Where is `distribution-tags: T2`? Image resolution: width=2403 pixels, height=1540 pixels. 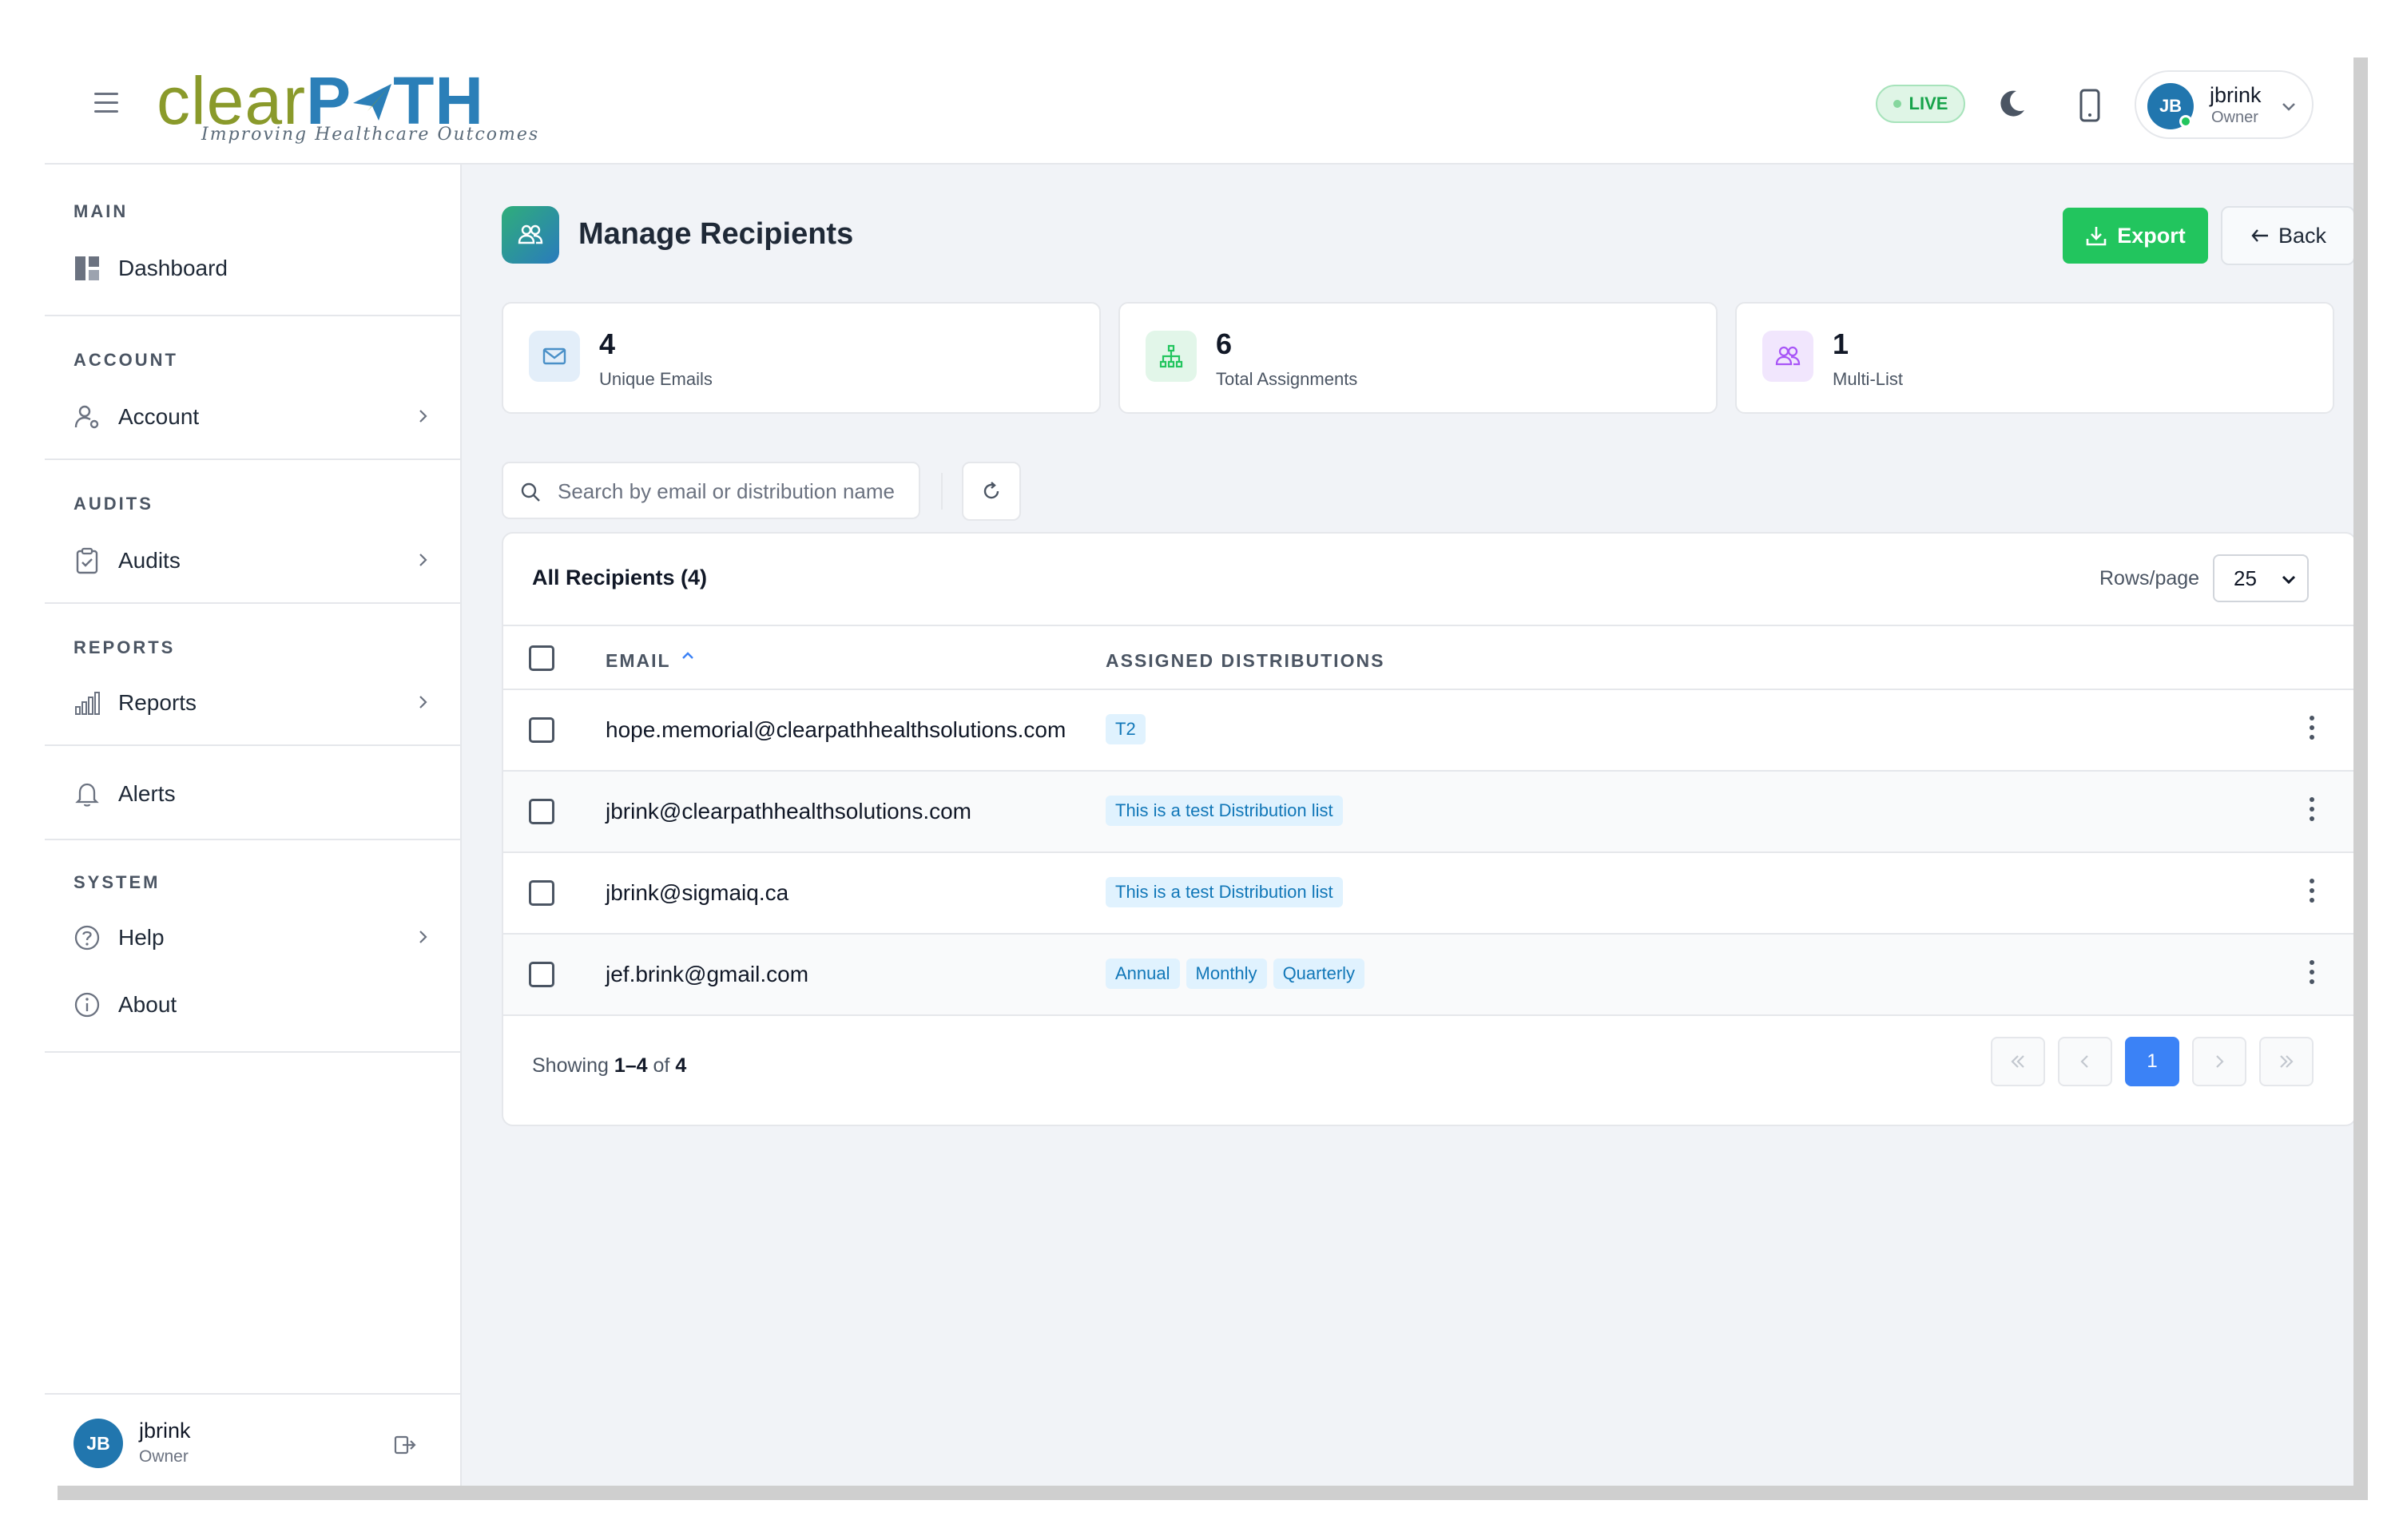 distribution-tags: T2 is located at coordinates (1126, 729).